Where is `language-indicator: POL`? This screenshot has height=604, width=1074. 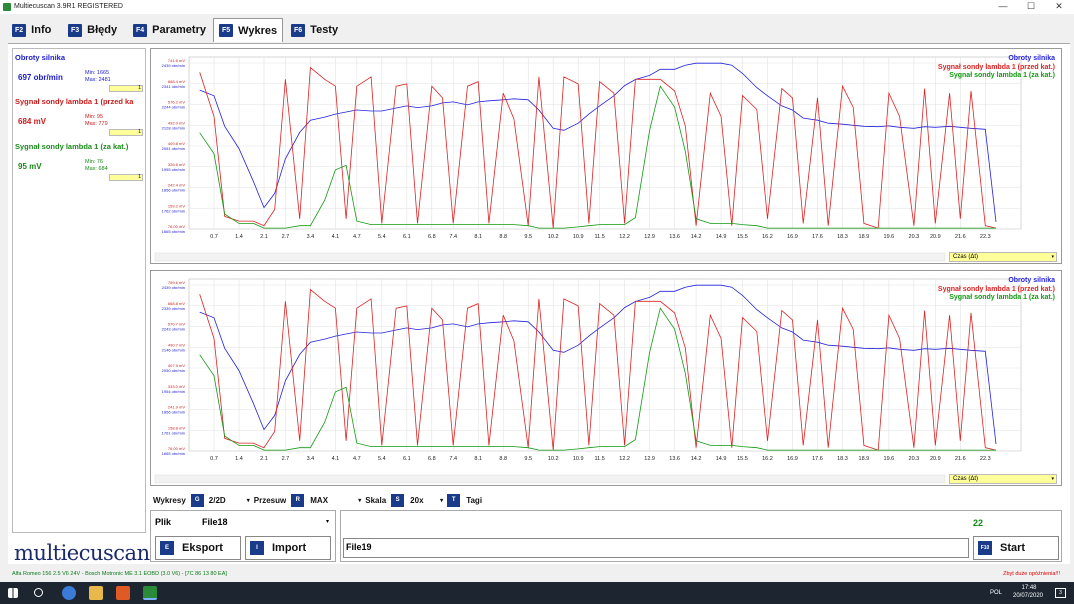 language-indicator: POL is located at coordinates (996, 593).